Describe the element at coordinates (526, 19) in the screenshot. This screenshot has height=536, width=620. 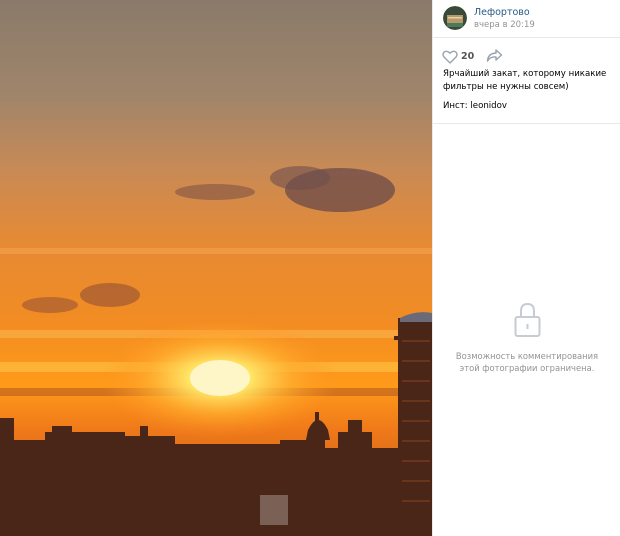
I see `post-header: Лефортово вчера в 20:19` at that location.